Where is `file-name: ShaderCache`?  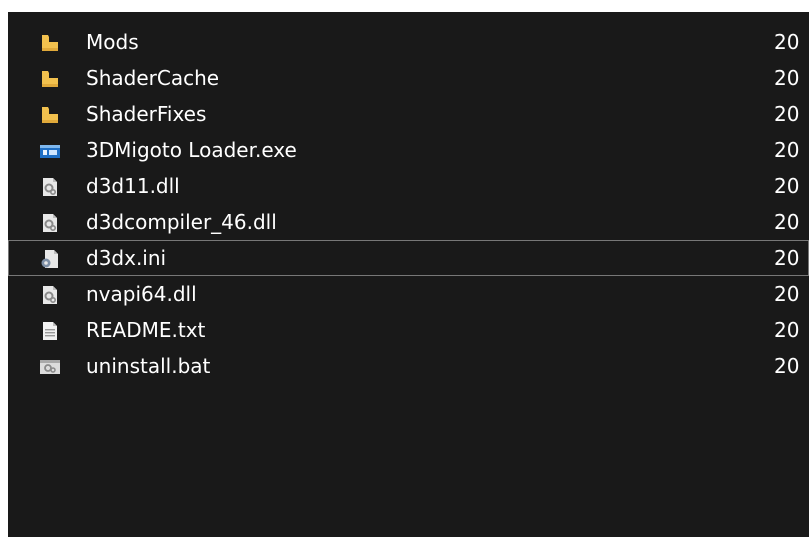 file-name: ShaderCache is located at coordinates (153, 78).